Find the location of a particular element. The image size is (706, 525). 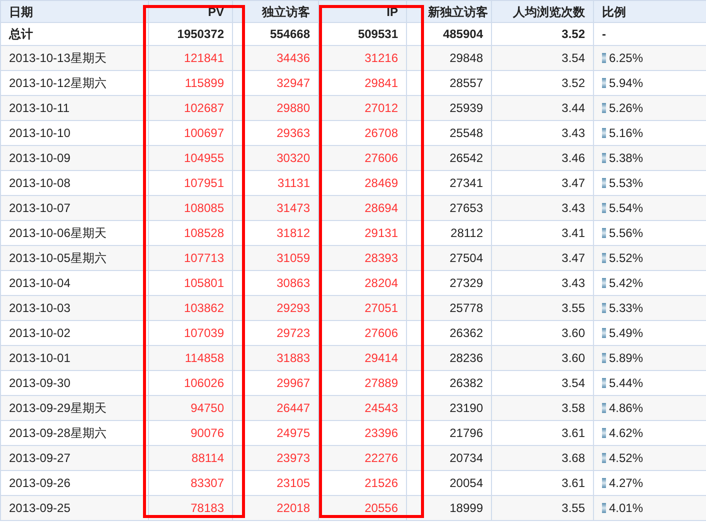

table-cell: 108085 is located at coordinates (204, 208).